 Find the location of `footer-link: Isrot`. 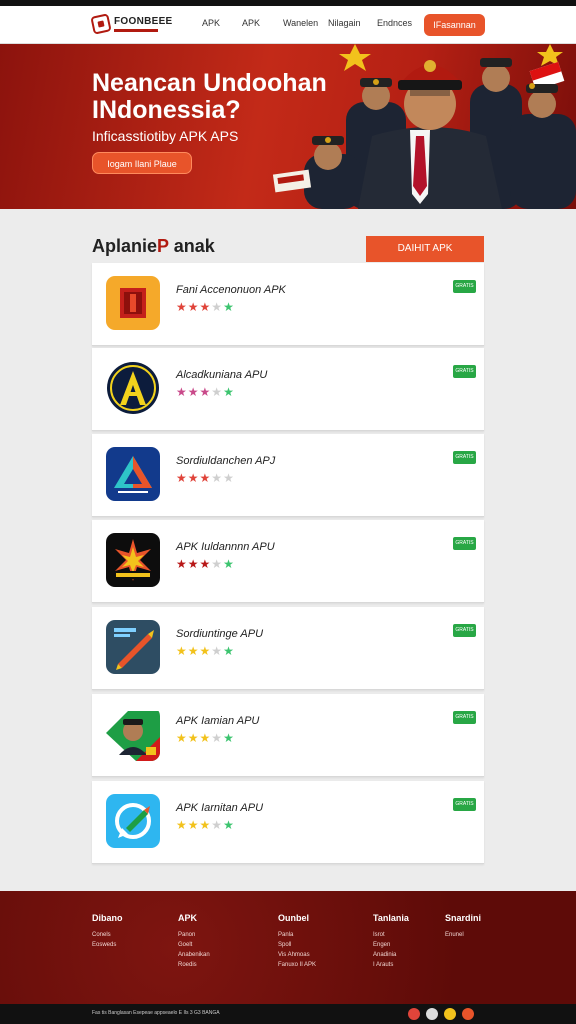

footer-link: Isrot is located at coordinates (391, 935).